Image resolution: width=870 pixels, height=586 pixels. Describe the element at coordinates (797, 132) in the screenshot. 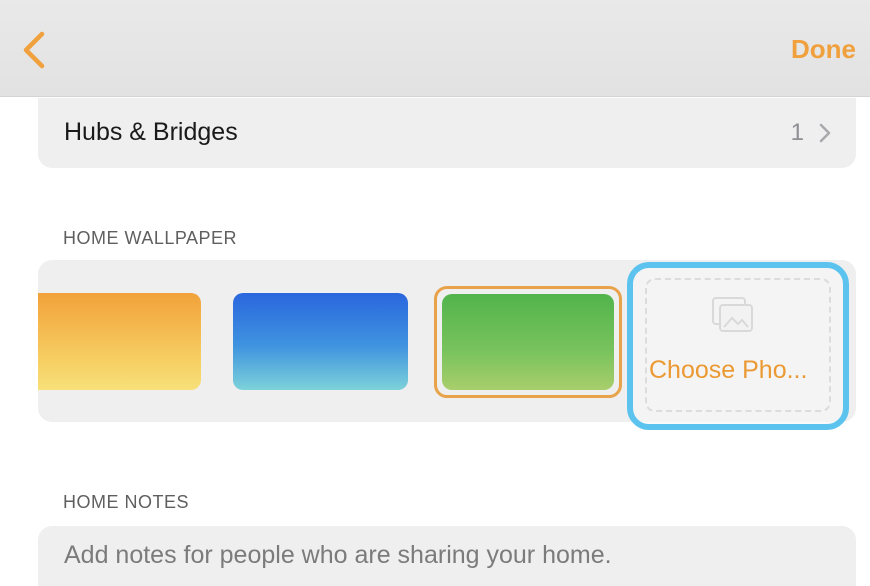

I see `hubs-count: 1` at that location.